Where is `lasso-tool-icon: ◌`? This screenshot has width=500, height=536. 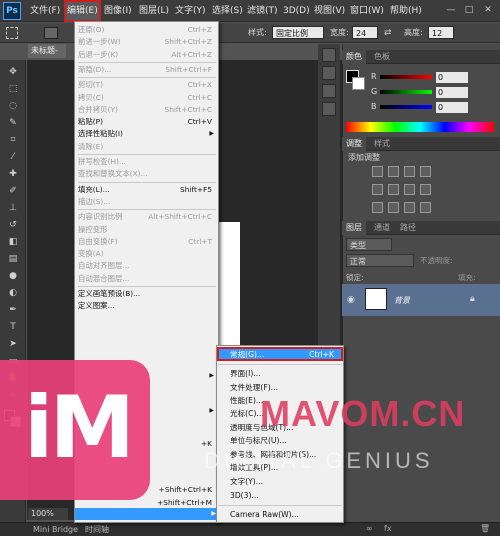
lasso-tool-icon: ◌ is located at coordinates (13, 106).